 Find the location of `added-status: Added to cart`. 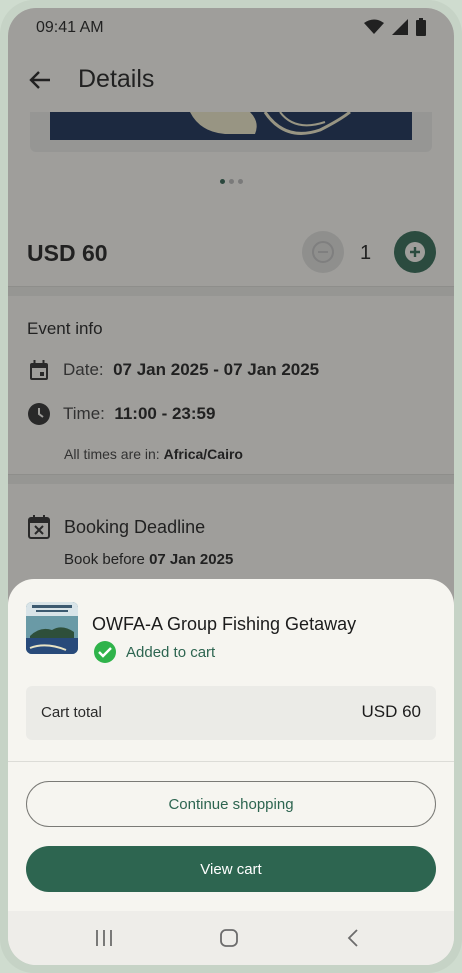

added-status: Added to cart is located at coordinates (154, 652).